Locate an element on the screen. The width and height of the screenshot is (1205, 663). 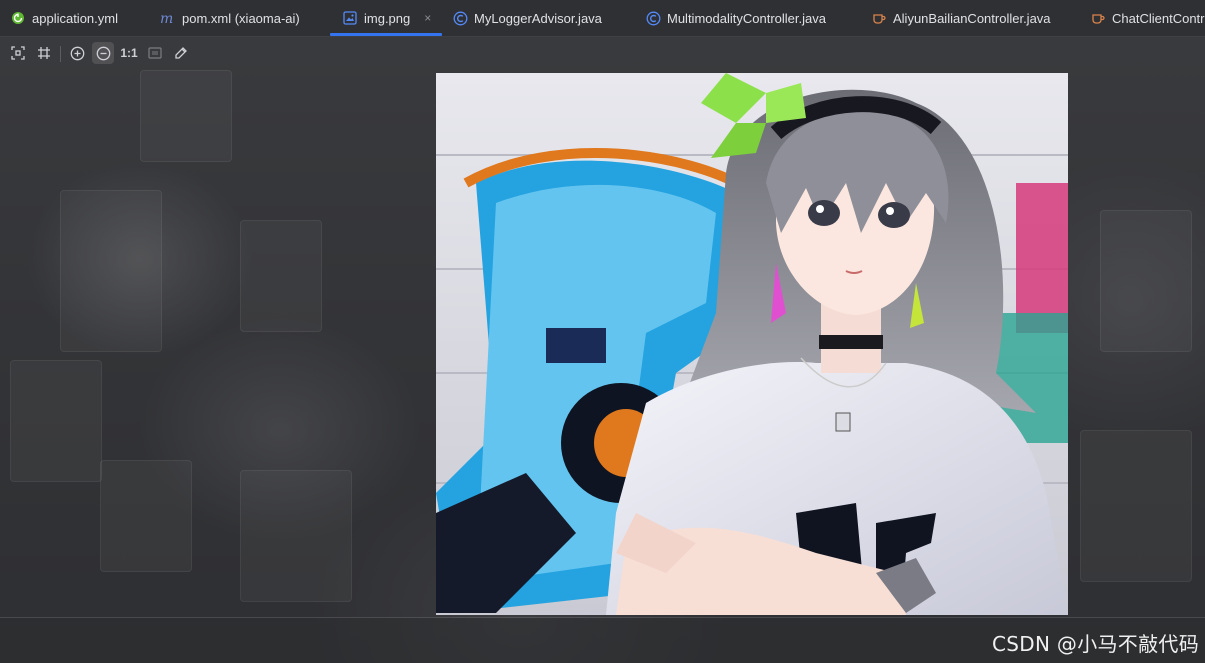
zoom-out-icon is located at coordinates (103, 53).